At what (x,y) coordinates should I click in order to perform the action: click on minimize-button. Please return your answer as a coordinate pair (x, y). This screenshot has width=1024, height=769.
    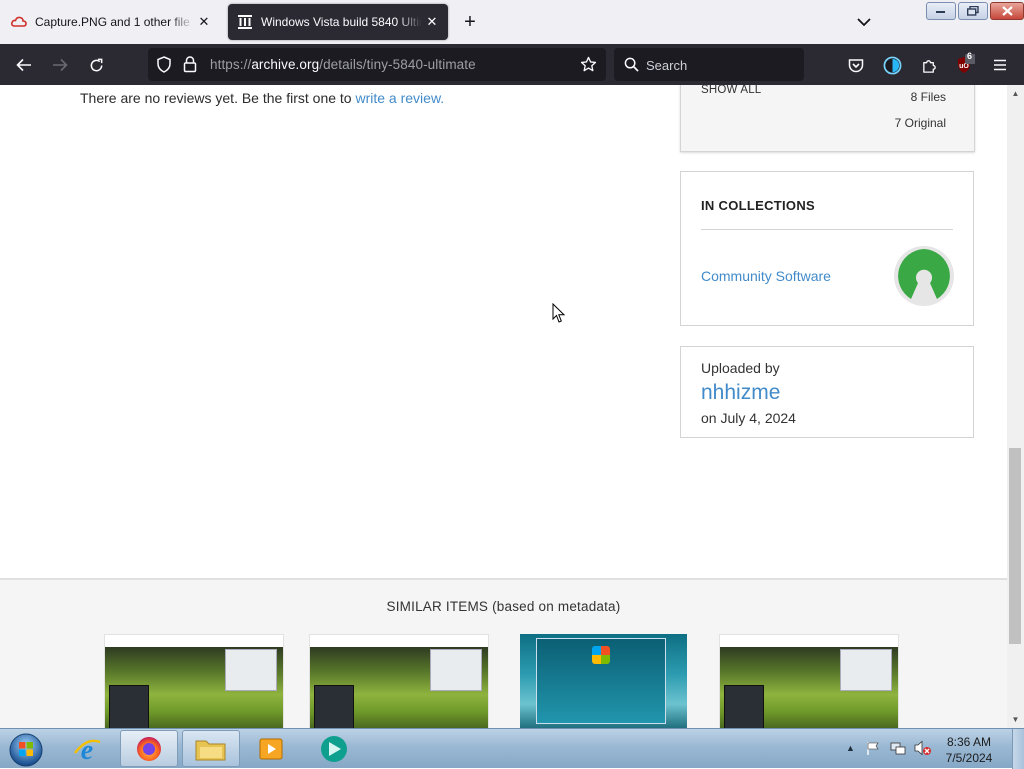
    Looking at the image, I should click on (941, 11).